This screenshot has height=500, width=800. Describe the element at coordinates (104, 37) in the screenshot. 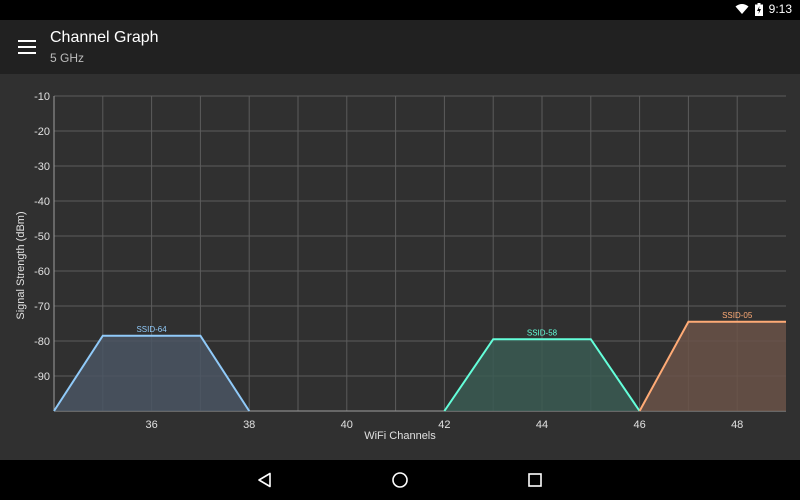

I see `page-title: Channel Graph` at that location.